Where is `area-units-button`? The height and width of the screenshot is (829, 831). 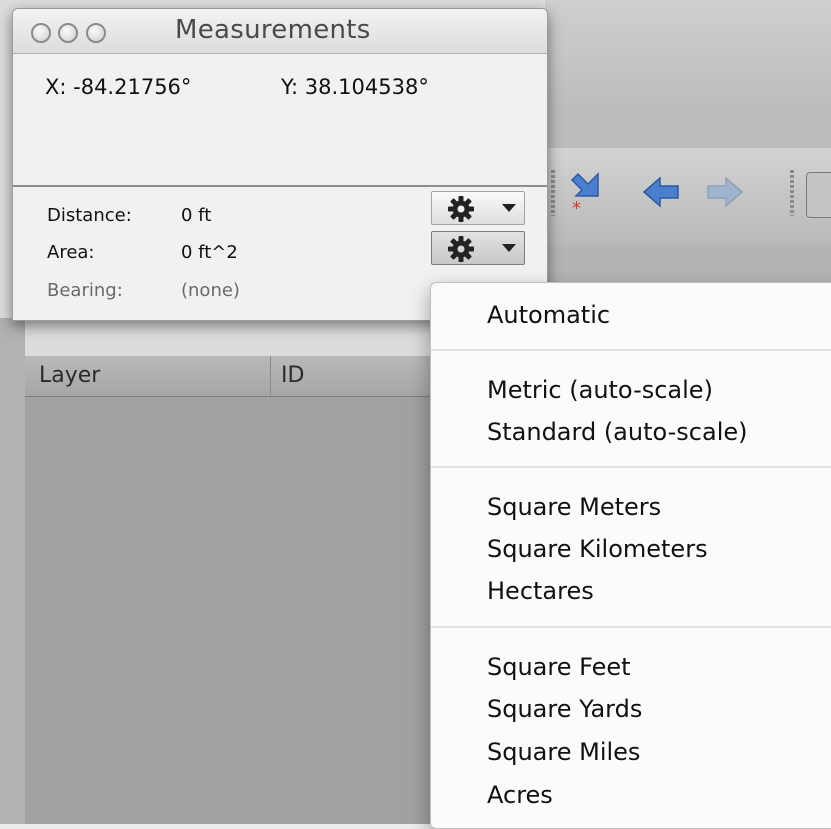
area-units-button is located at coordinates (478, 248).